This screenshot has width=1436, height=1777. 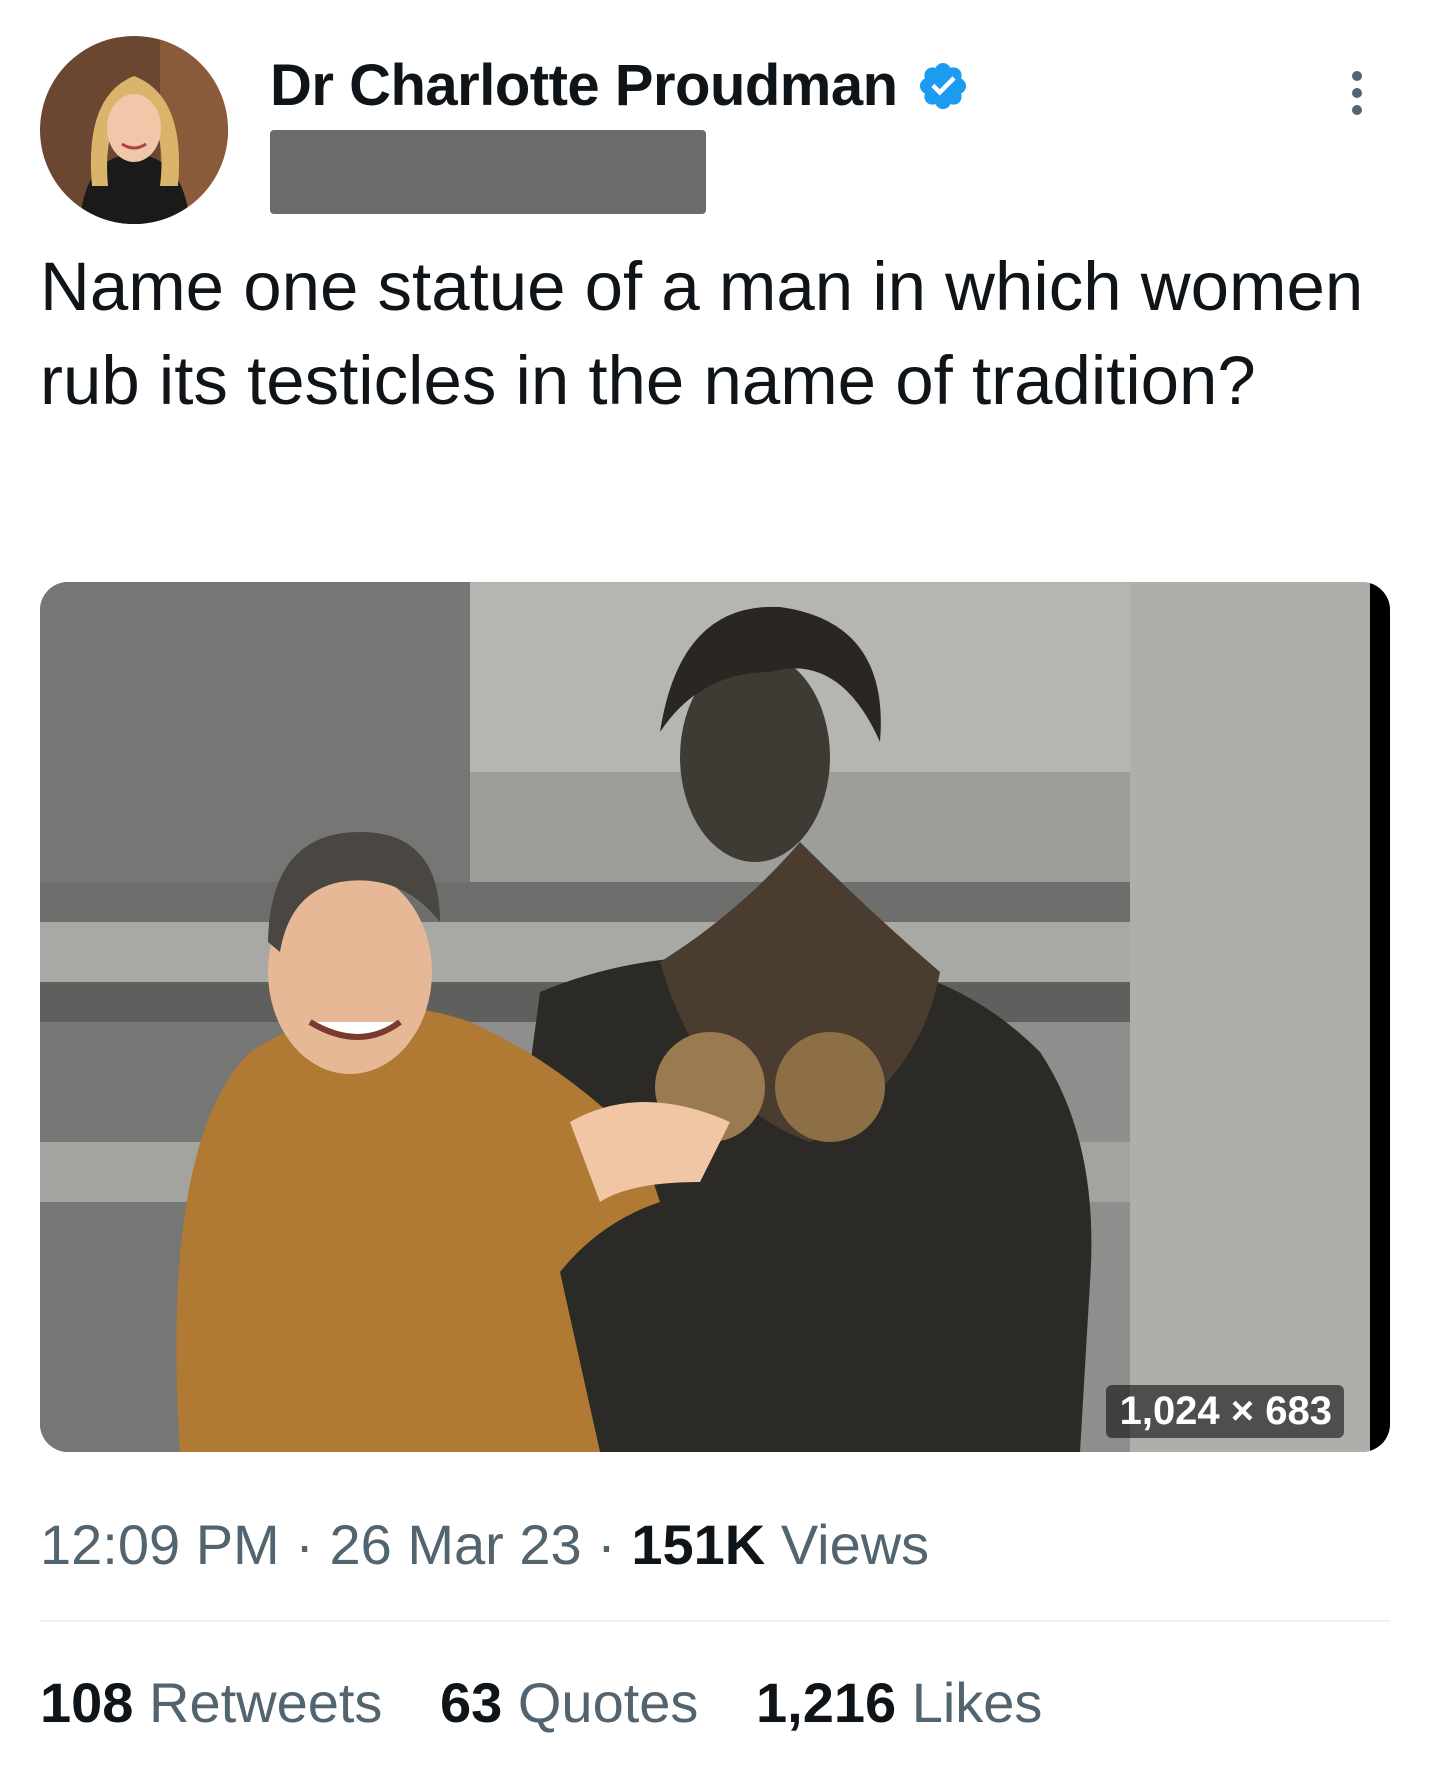 I want to click on retweets-stat: 108 Retweets, so click(x=211, y=1702).